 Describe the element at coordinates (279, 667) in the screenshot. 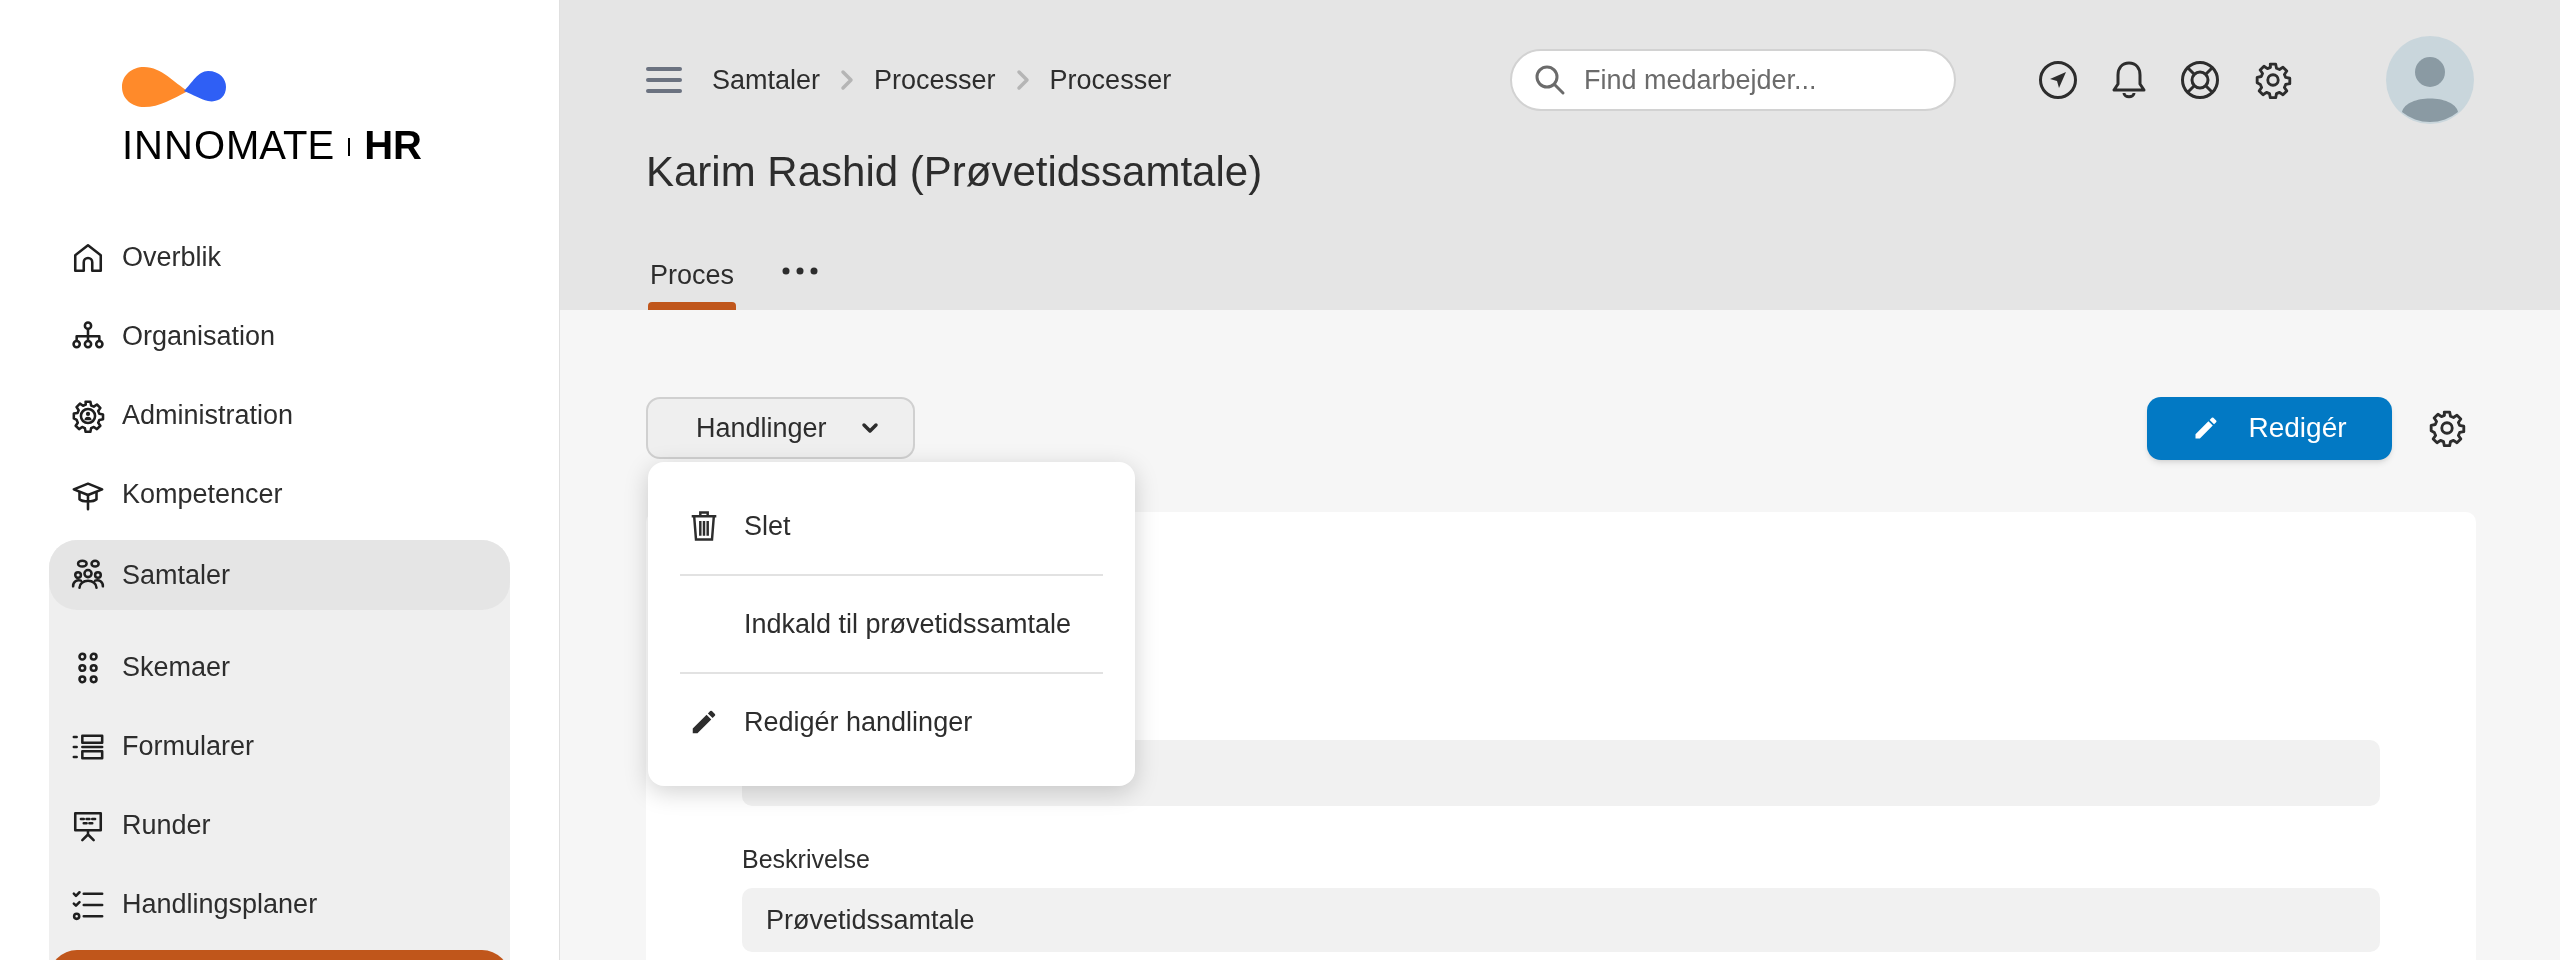

I see `nav-item: Skemaer` at that location.